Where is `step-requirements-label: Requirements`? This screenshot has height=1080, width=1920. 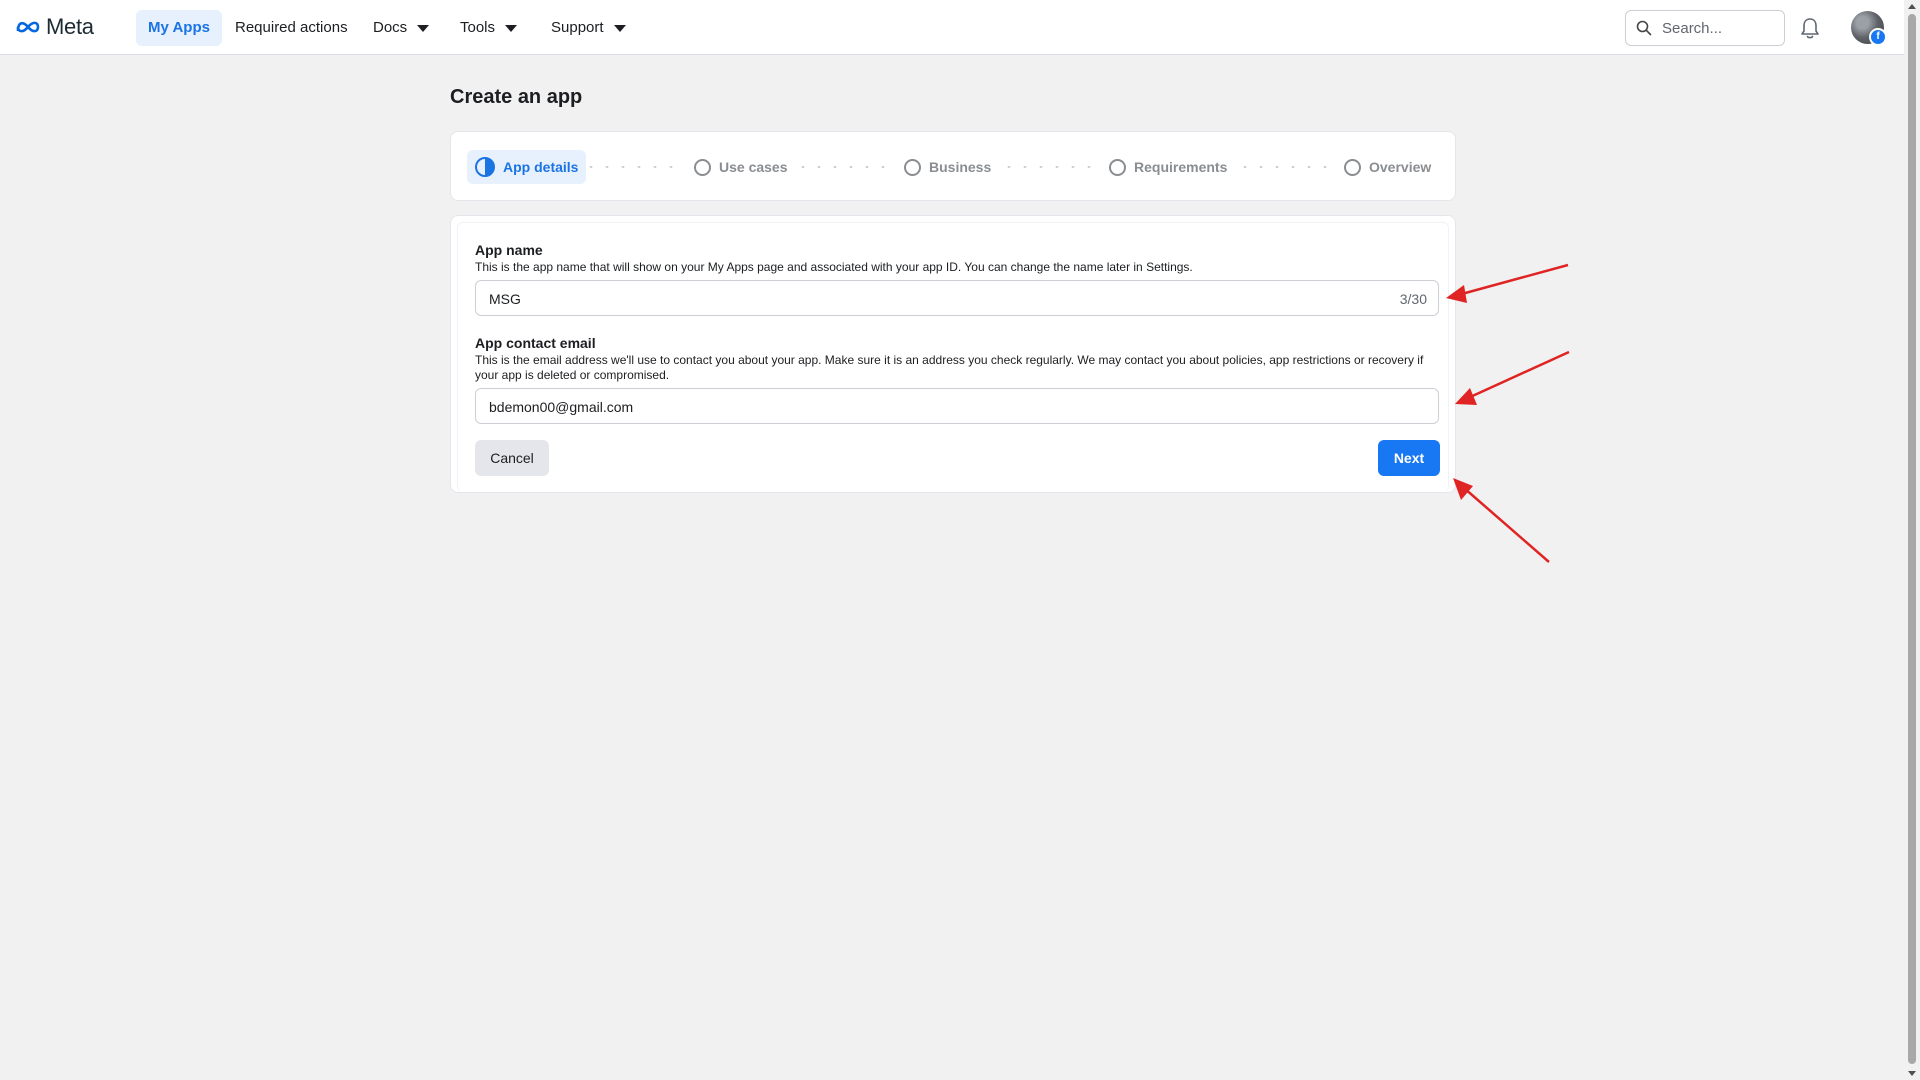 step-requirements-label: Requirements is located at coordinates (1181, 167).